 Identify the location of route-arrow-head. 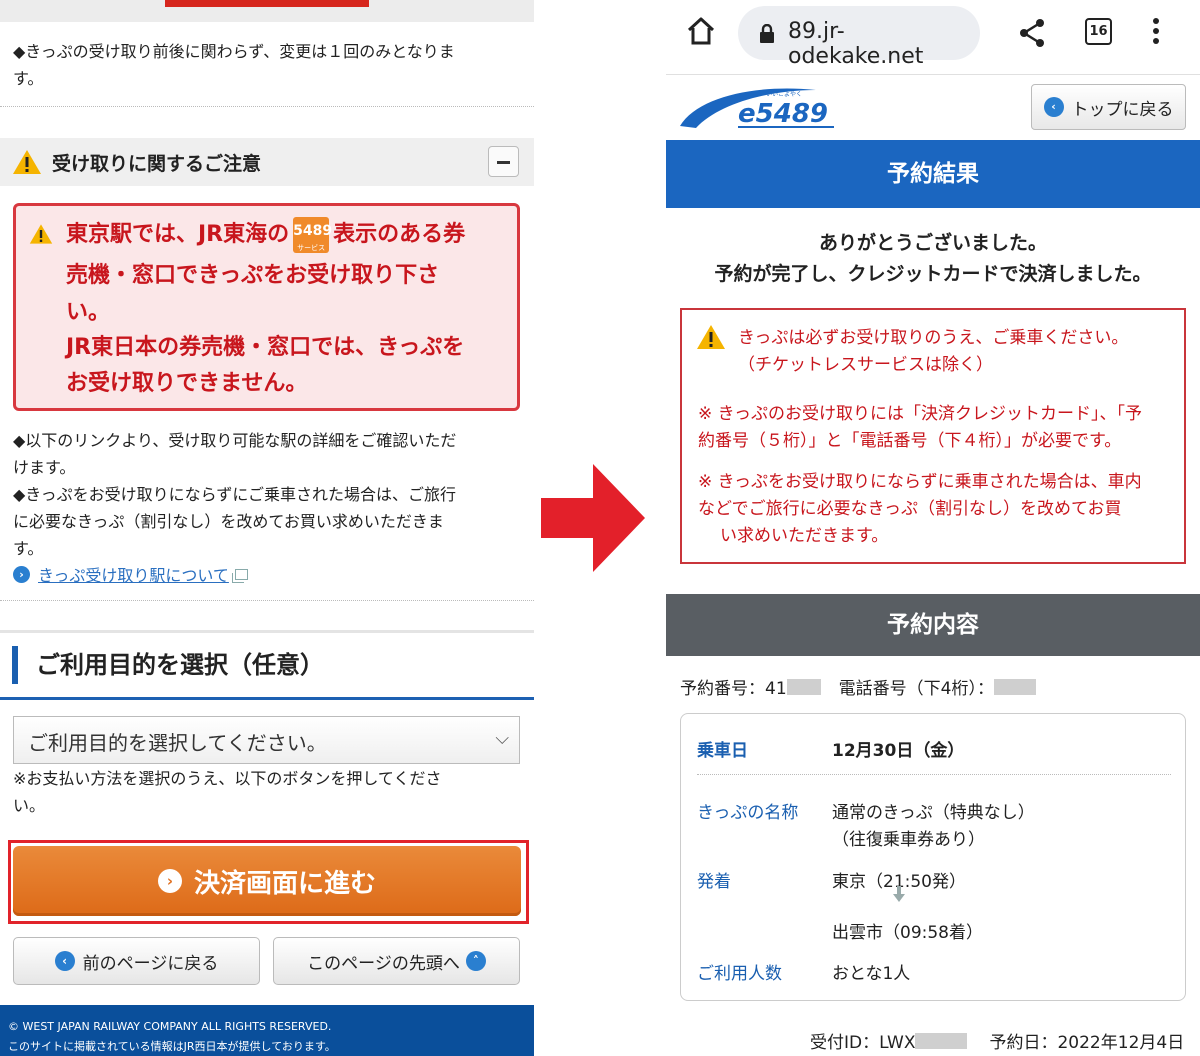
(899, 898).